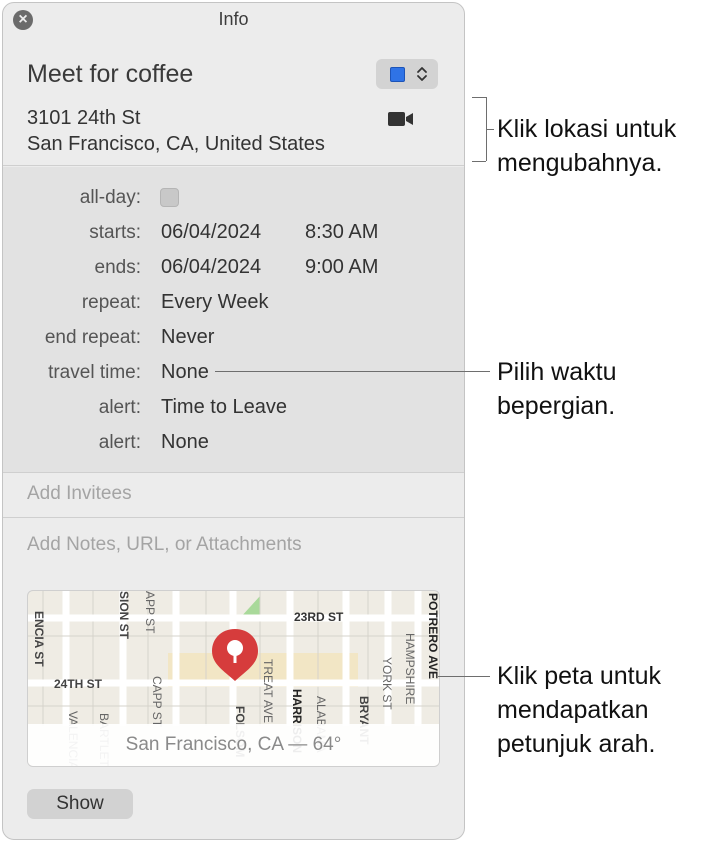  What do you see at coordinates (169, 197) in the screenshot?
I see `allday-checkbox` at bounding box center [169, 197].